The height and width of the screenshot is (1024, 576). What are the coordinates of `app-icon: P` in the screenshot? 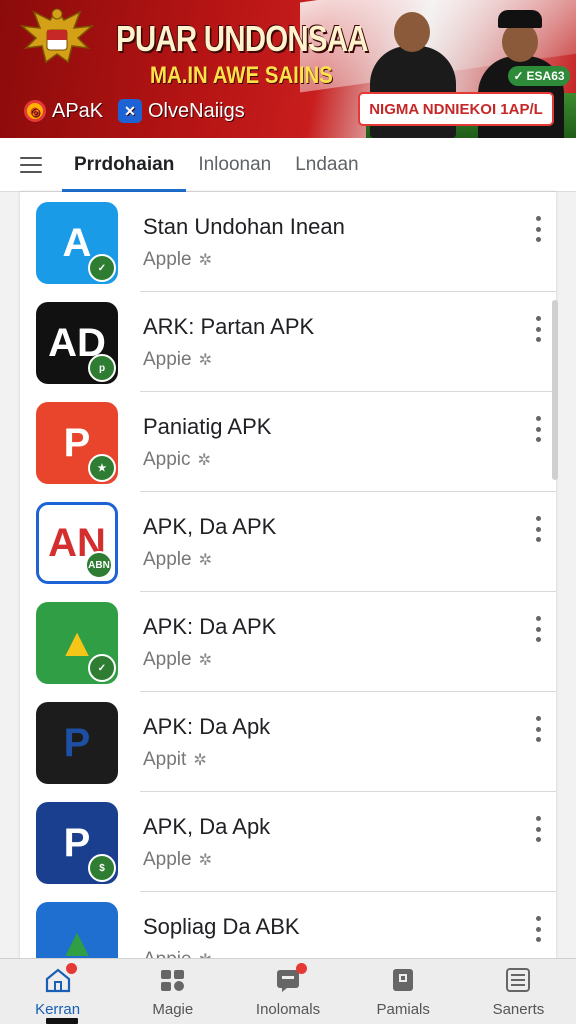 It's located at (77, 743).